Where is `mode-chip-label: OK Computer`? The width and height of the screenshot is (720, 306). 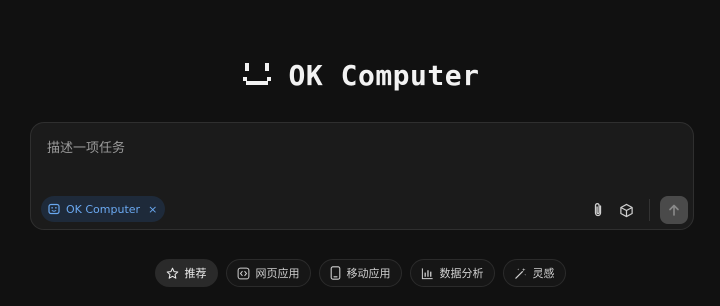 mode-chip-label: OK Computer is located at coordinates (103, 209).